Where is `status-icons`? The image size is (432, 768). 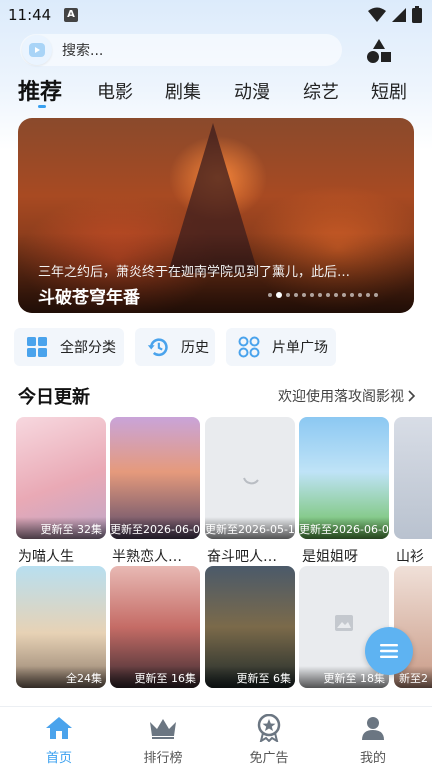
status-icons is located at coordinates (395, 14).